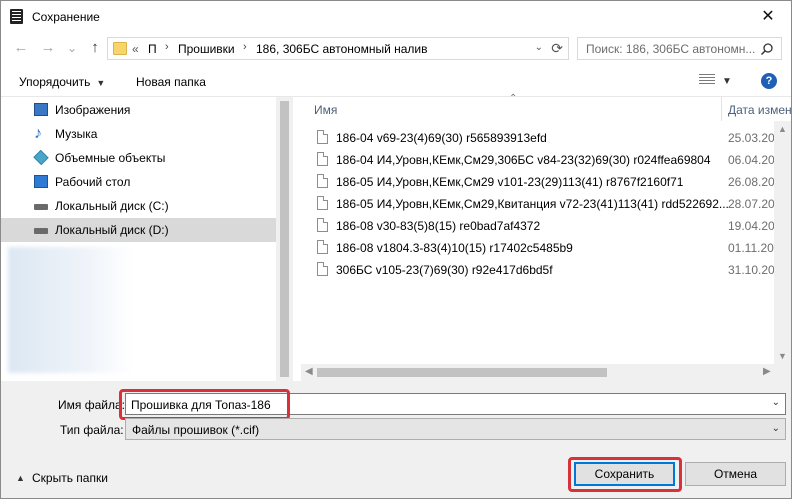  What do you see at coordinates (41, 109) in the screenshot?
I see `pictures-icon` at bounding box center [41, 109].